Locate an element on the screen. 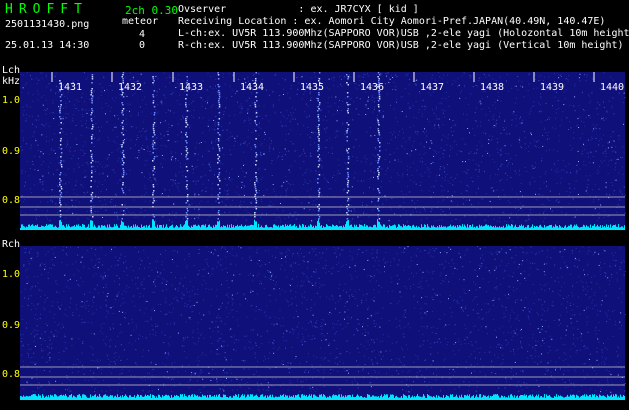 This screenshot has width=629, height=410. time-label: 1431 is located at coordinates (70, 87).